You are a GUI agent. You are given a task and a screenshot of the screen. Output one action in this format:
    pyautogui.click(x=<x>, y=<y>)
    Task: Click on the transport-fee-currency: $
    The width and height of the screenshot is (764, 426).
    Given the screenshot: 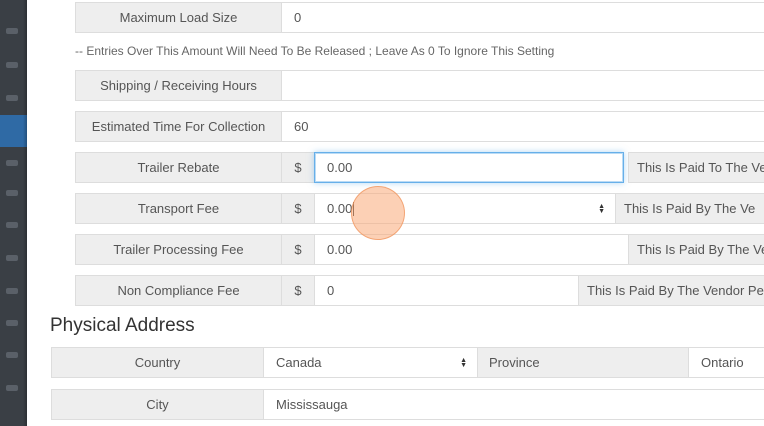 What is the action you would take?
    pyautogui.click(x=298, y=208)
    